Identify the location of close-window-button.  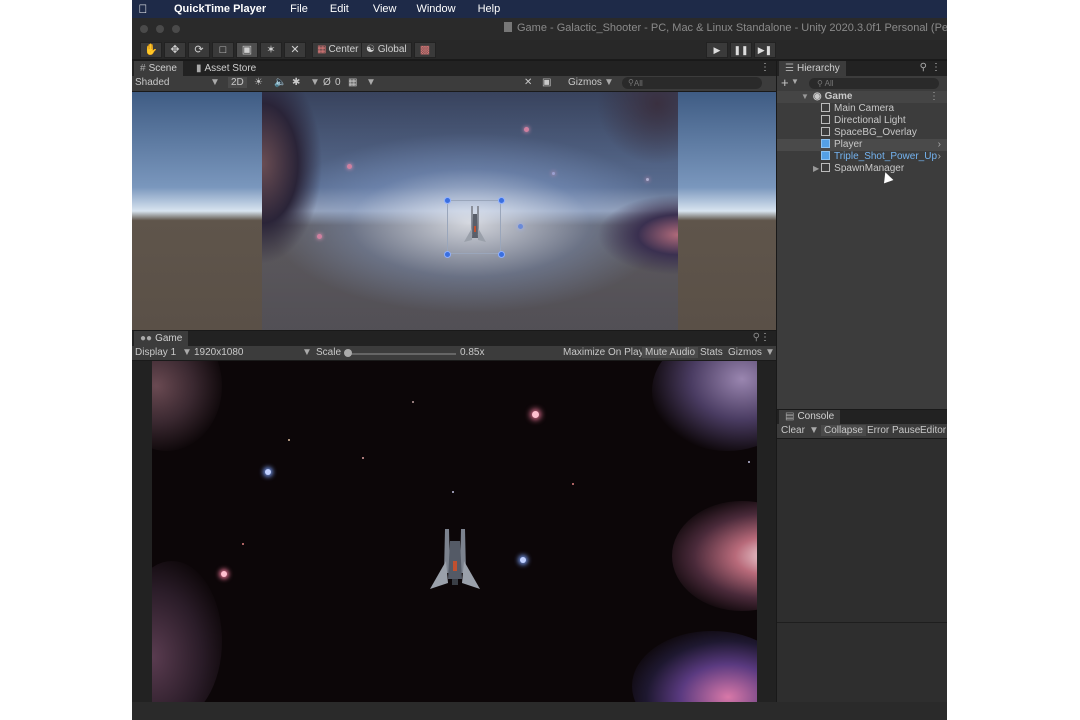
(144, 29).